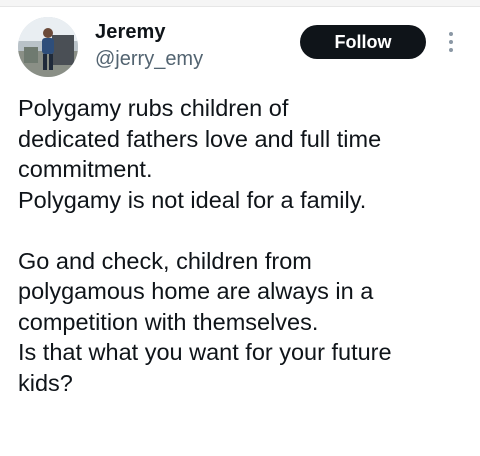 The width and height of the screenshot is (480, 456). What do you see at coordinates (153, 108) in the screenshot?
I see `tweet-line: Polygamy rubs children of` at bounding box center [153, 108].